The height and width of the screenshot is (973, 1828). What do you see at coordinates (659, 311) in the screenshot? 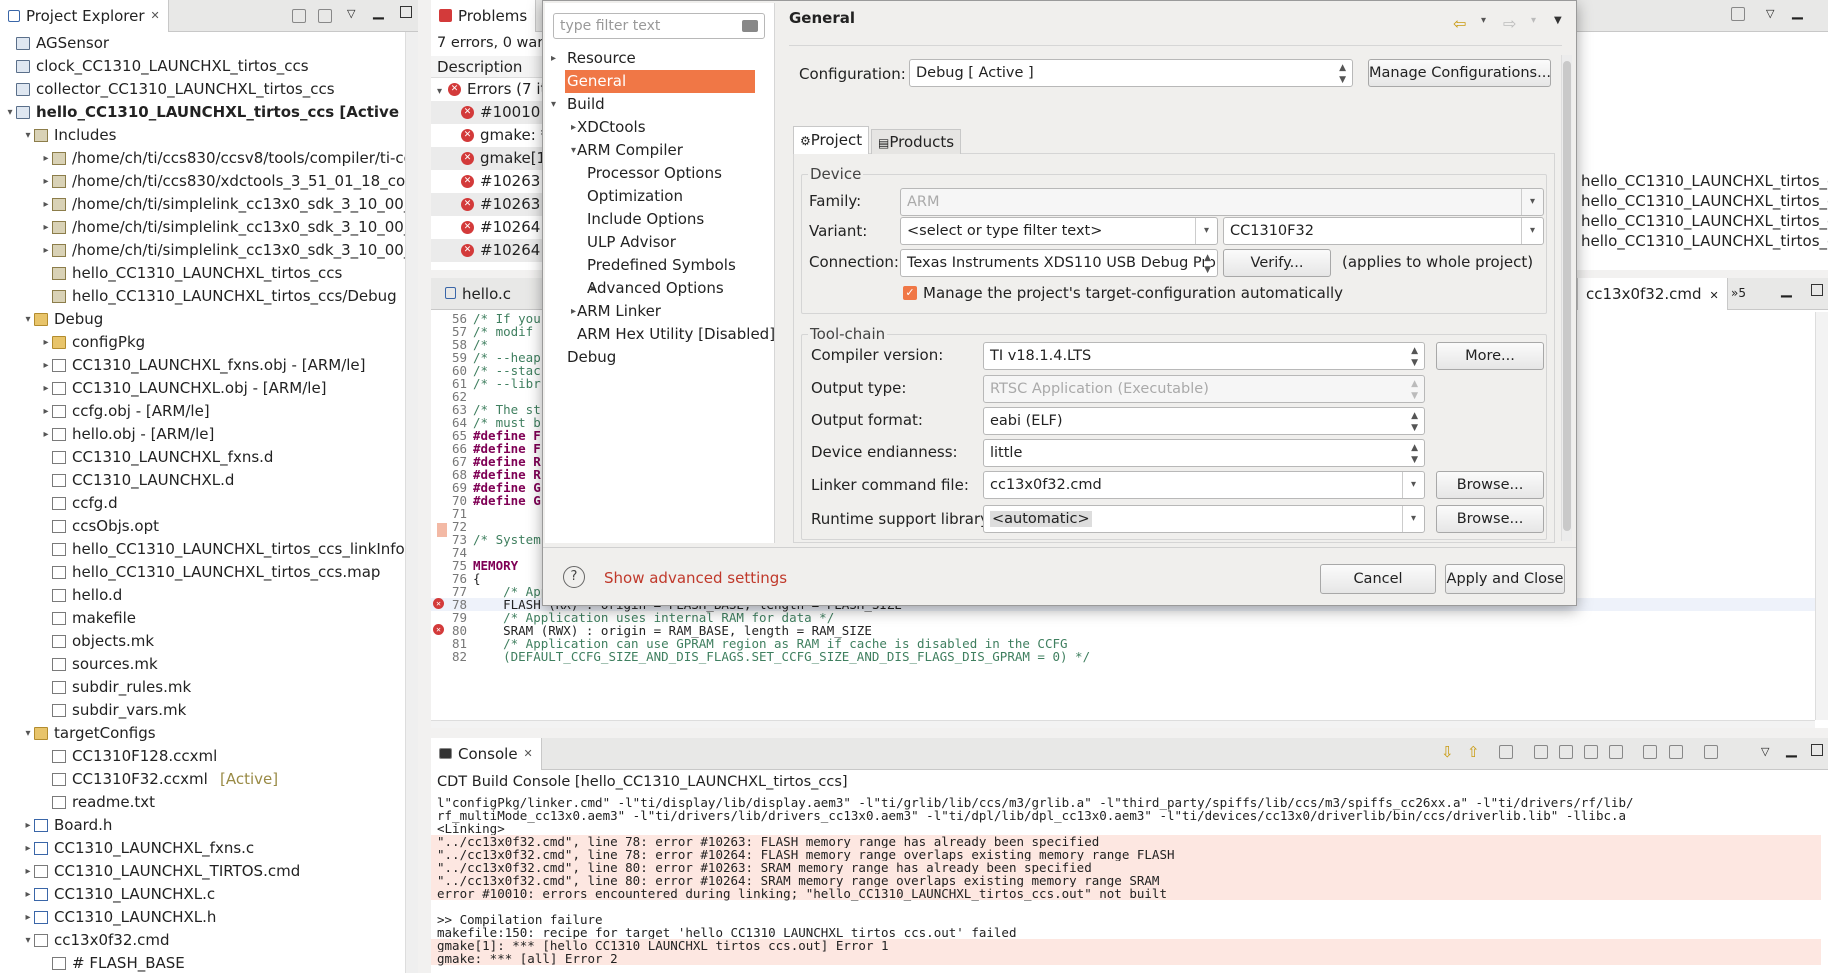
I see `nav-item: ▸ ARM Linker` at bounding box center [659, 311].